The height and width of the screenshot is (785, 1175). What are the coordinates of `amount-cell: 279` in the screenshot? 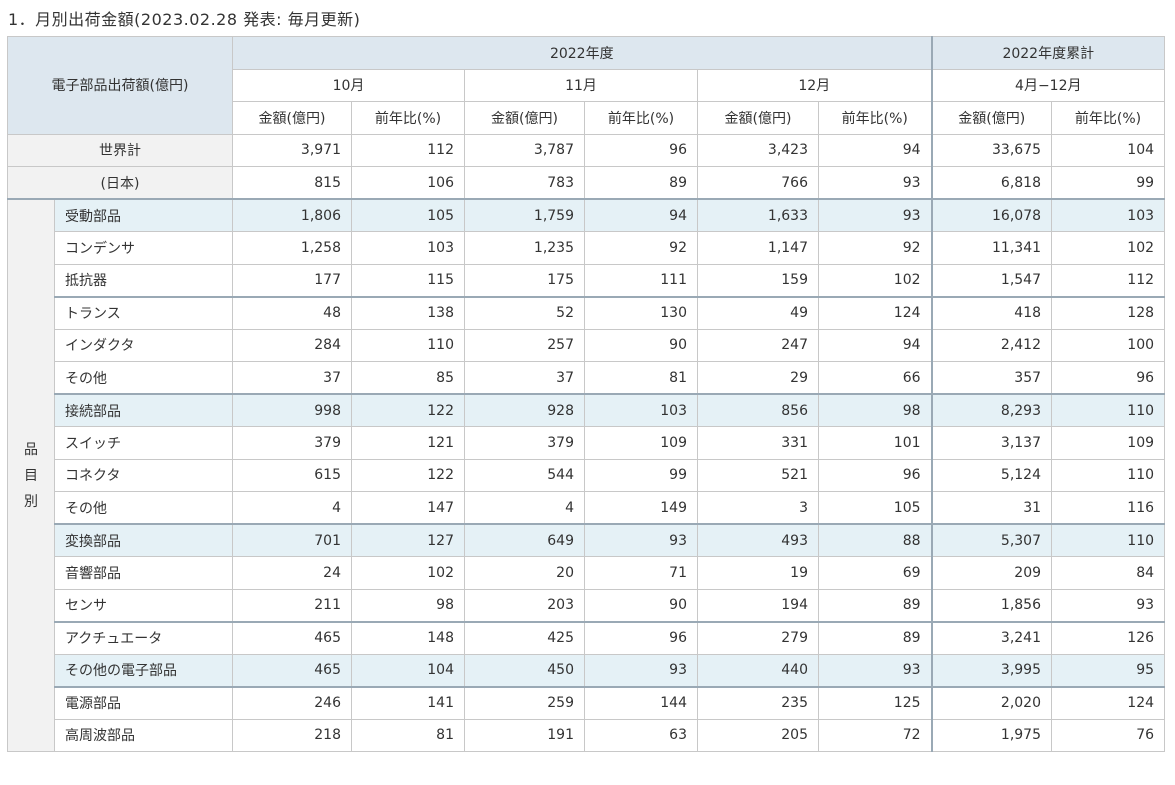 It's located at (758, 637).